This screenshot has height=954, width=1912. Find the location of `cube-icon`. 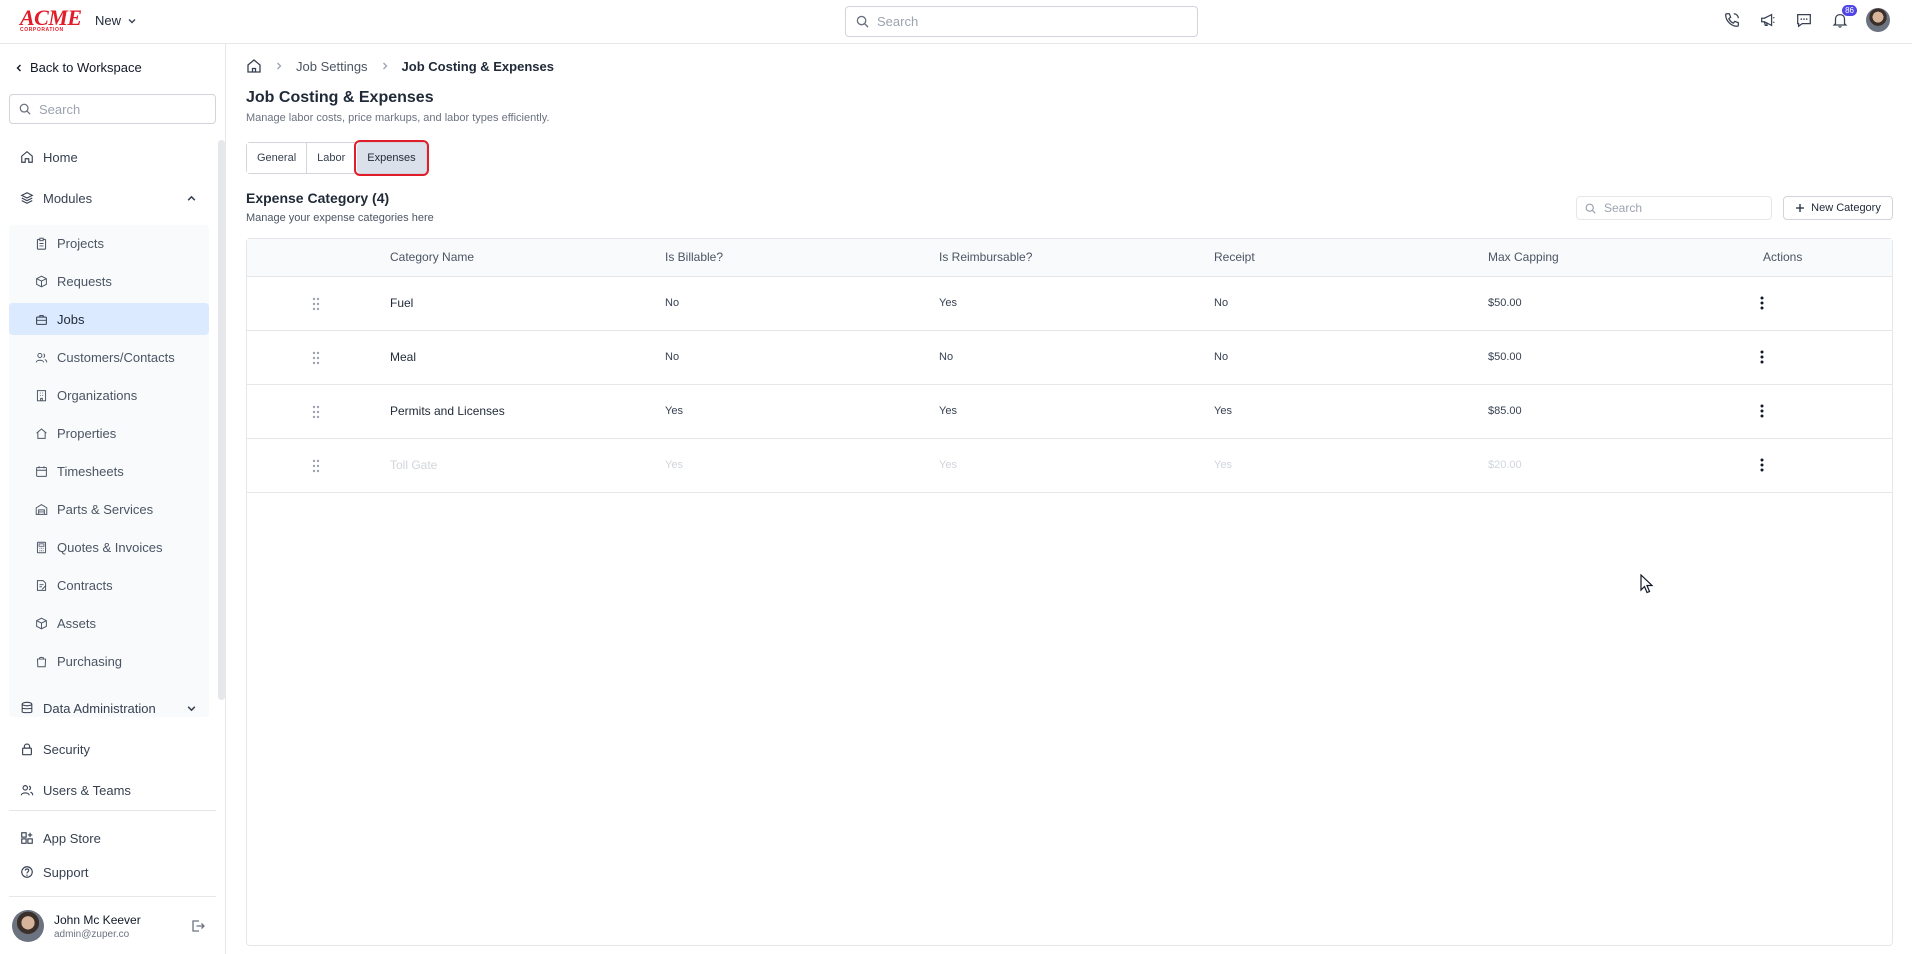

cube-icon is located at coordinates (41, 623).